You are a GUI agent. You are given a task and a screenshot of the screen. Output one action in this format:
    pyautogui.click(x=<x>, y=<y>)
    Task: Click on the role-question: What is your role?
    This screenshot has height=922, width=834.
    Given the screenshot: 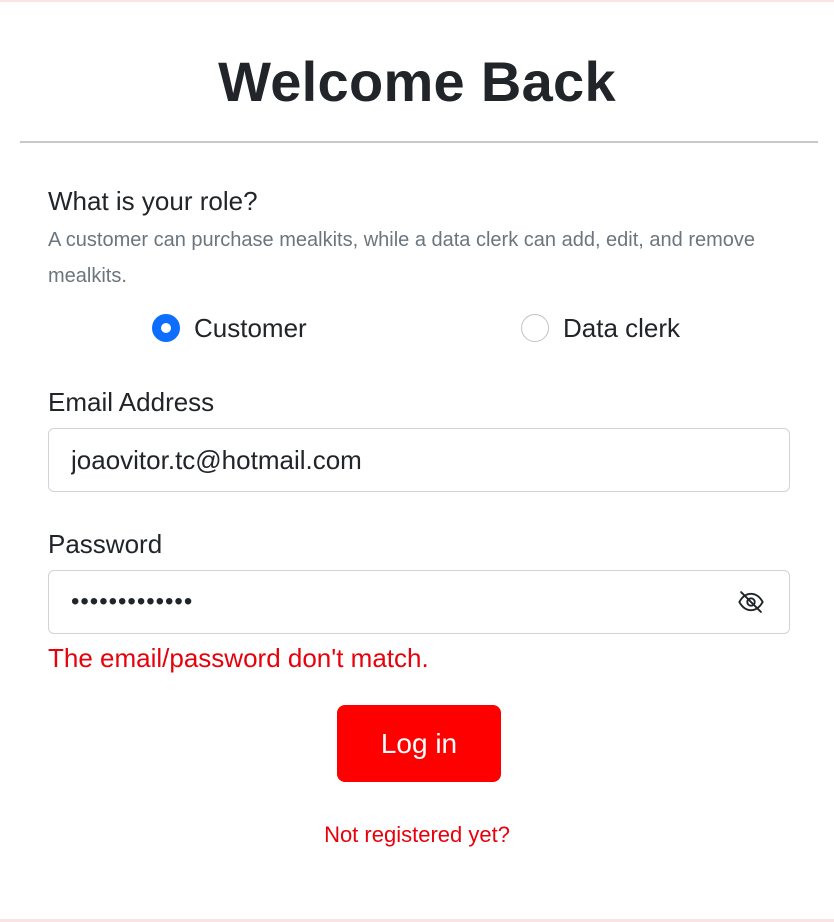 What is the action you would take?
    pyautogui.click(x=153, y=201)
    